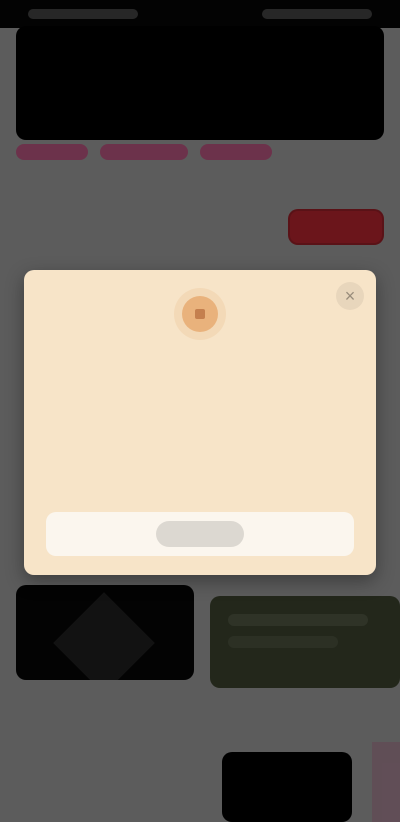 This screenshot has height=822, width=400. I want to click on warning-icon, so click(200, 314).